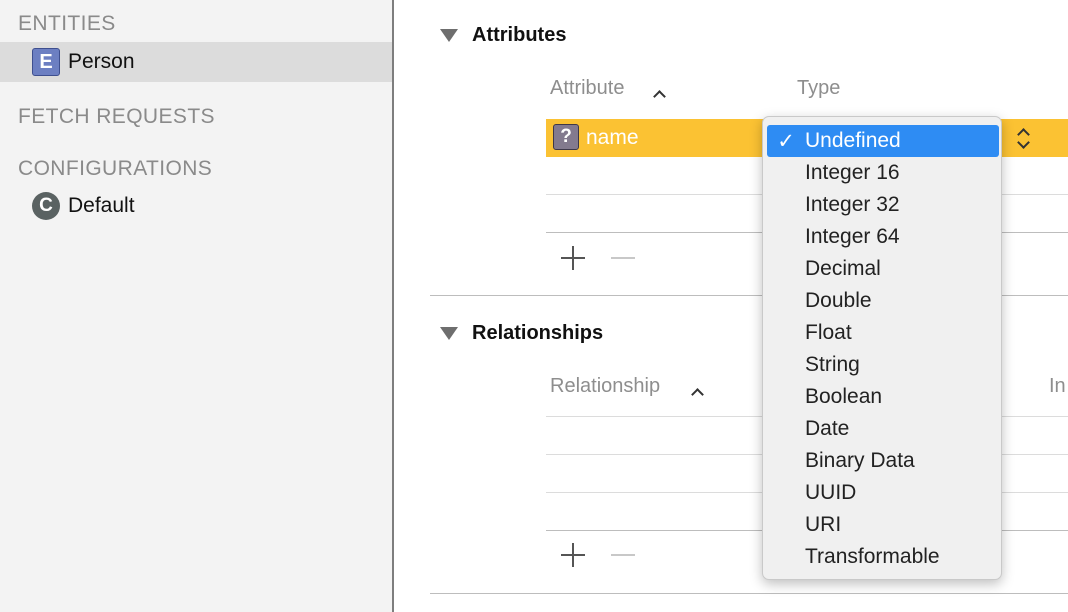 Image resolution: width=1068 pixels, height=612 pixels. I want to click on attributes-title: Attributes, so click(519, 35).